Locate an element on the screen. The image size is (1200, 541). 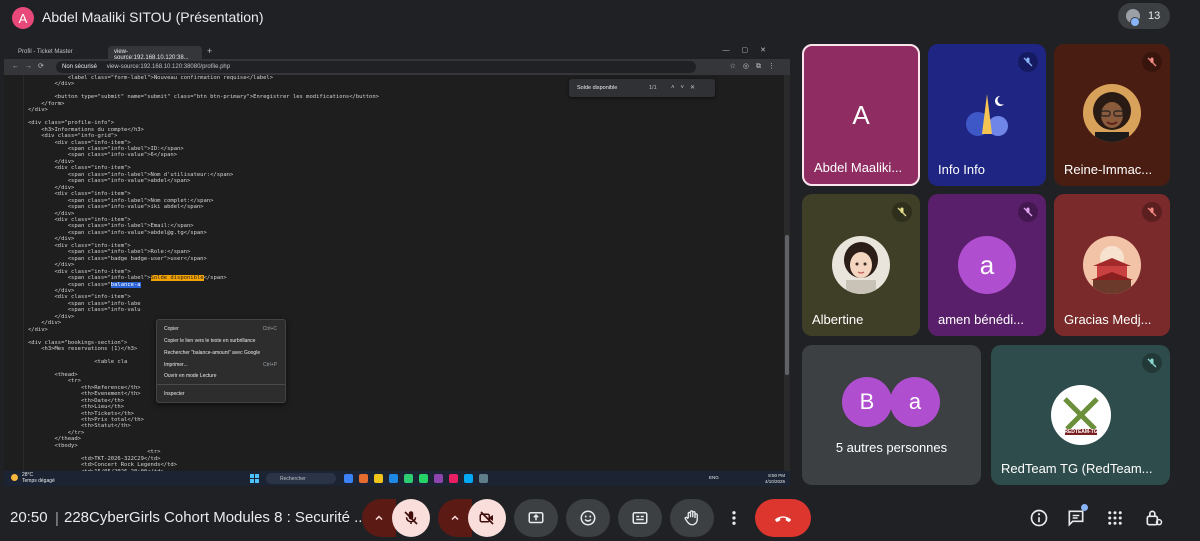
eiffel-night-avatar is located at coordinates (987, 115).